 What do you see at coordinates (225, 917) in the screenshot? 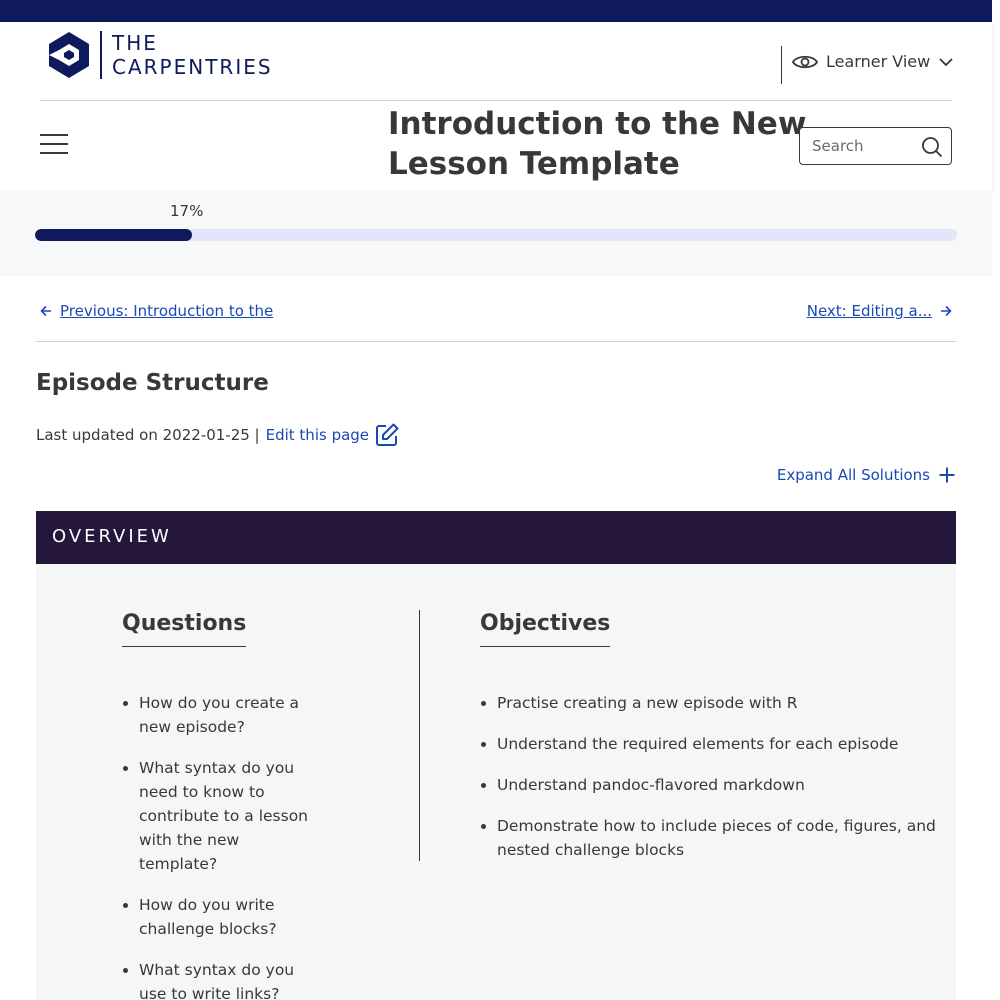
I see `question-item: How do you write challenge blocks?` at bounding box center [225, 917].